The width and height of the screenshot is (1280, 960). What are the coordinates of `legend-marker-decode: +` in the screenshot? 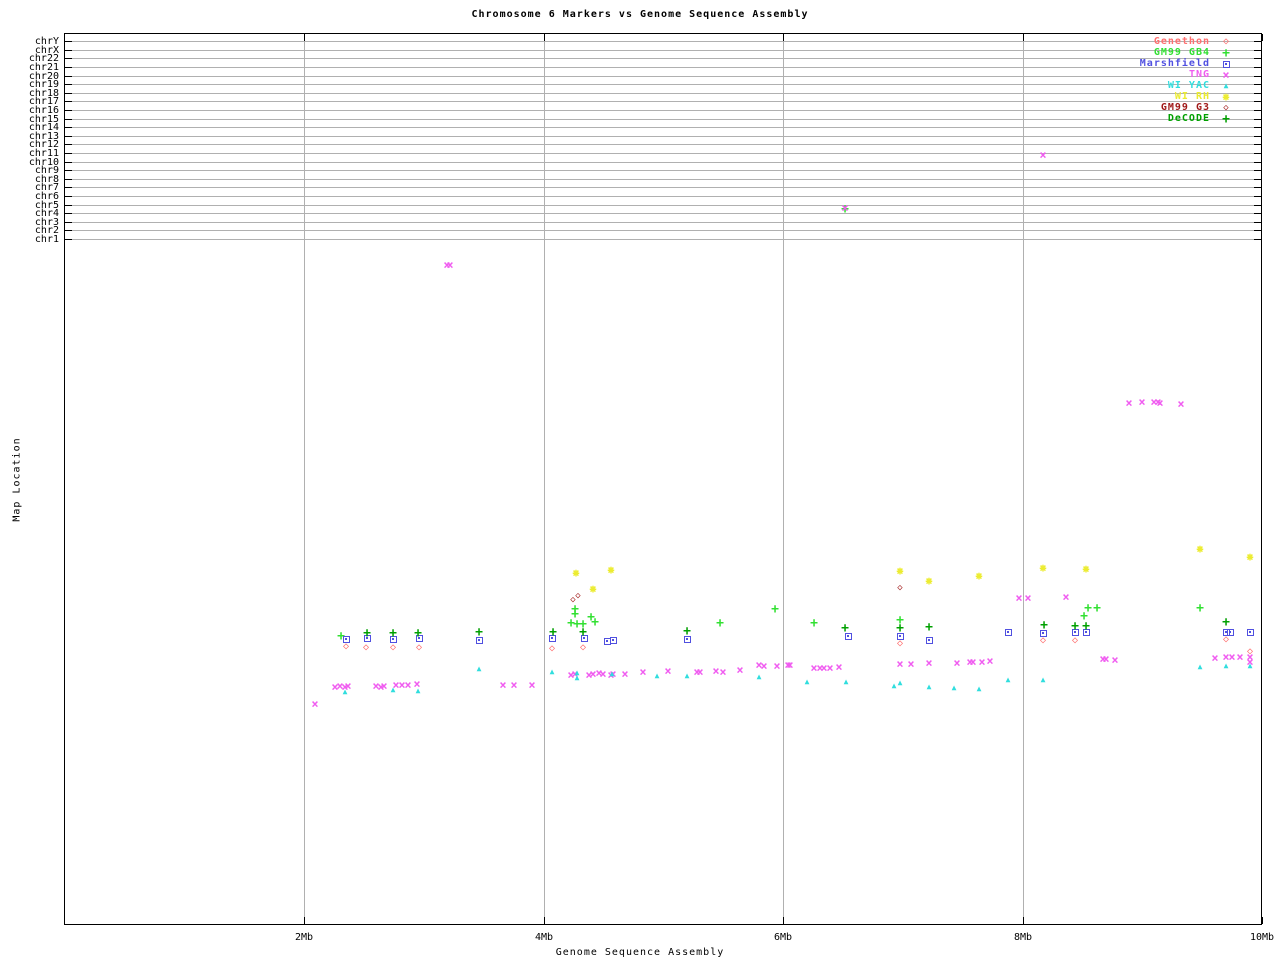 It's located at (1226, 119).